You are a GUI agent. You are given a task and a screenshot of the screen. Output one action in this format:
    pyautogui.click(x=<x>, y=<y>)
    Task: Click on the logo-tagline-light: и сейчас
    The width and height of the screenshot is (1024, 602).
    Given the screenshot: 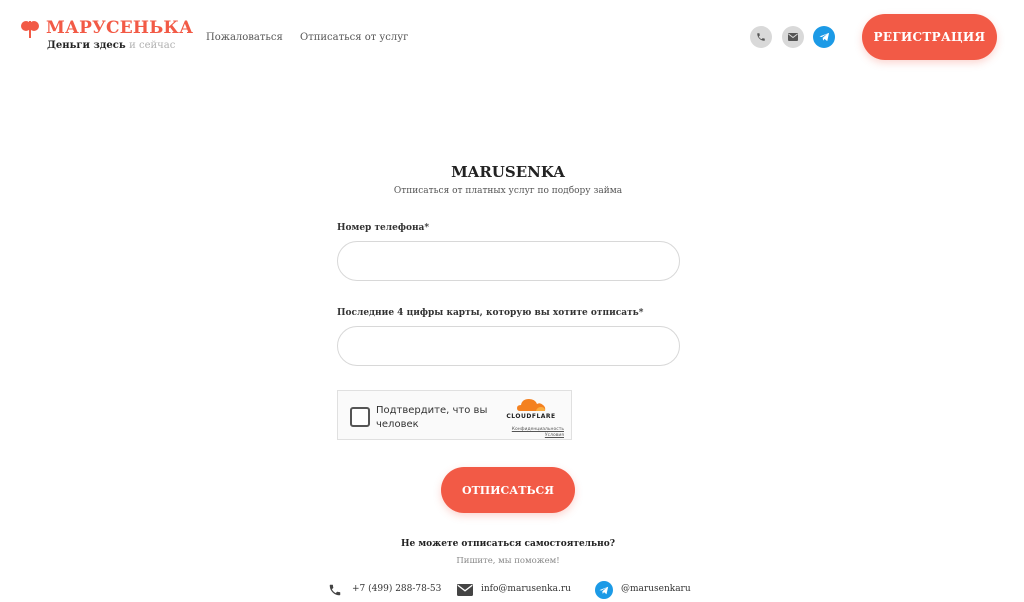 What is the action you would take?
    pyautogui.click(x=152, y=45)
    